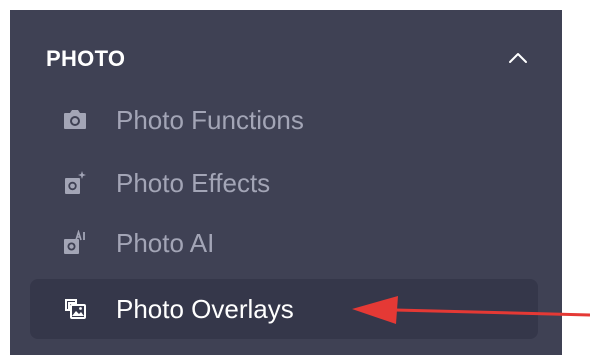  I want to click on annotation-arrow-icon, so click(471, 310).